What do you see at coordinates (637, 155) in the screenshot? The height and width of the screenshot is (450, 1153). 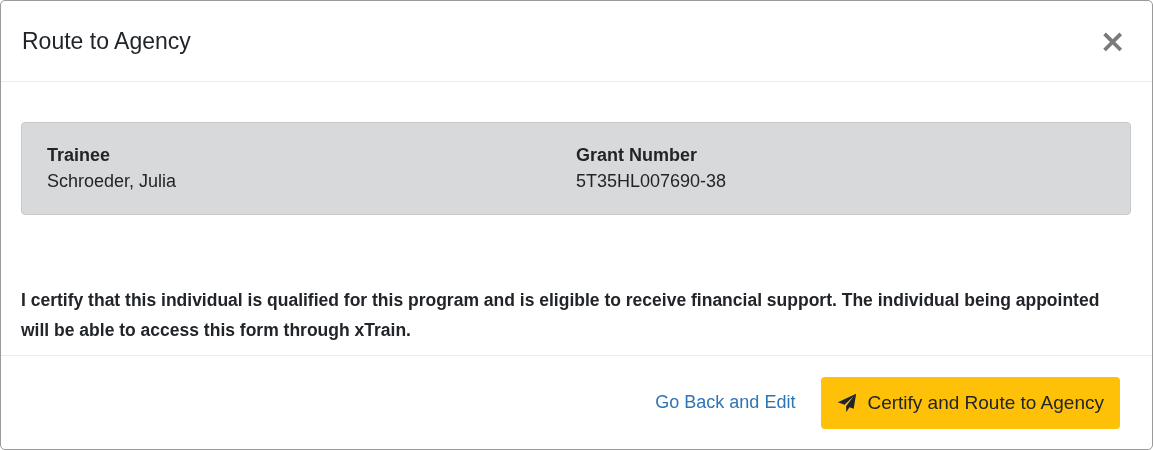 I see `field-label: Grant Number` at bounding box center [637, 155].